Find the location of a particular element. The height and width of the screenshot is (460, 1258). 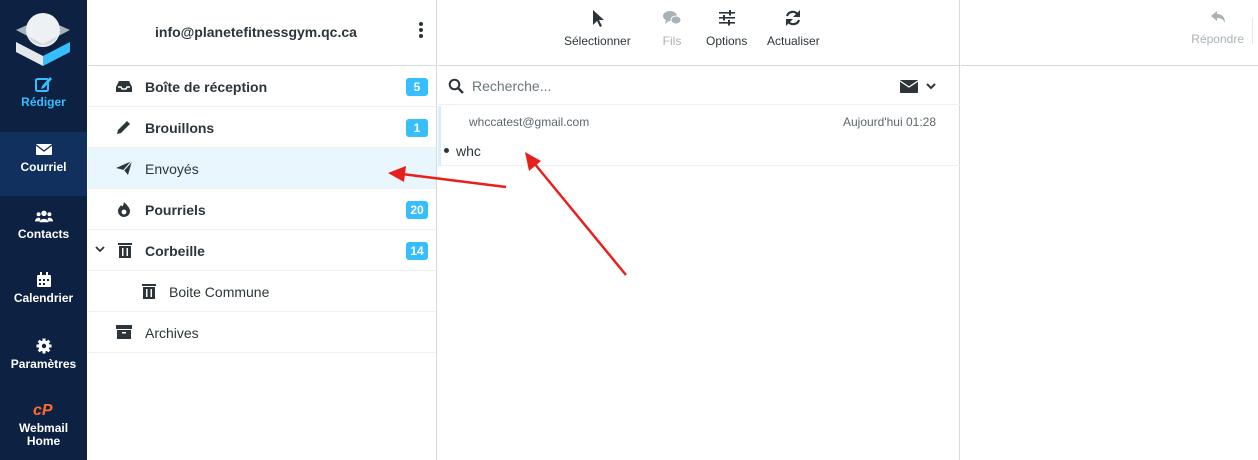

nav-contacts: Contacts is located at coordinates (43, 224).